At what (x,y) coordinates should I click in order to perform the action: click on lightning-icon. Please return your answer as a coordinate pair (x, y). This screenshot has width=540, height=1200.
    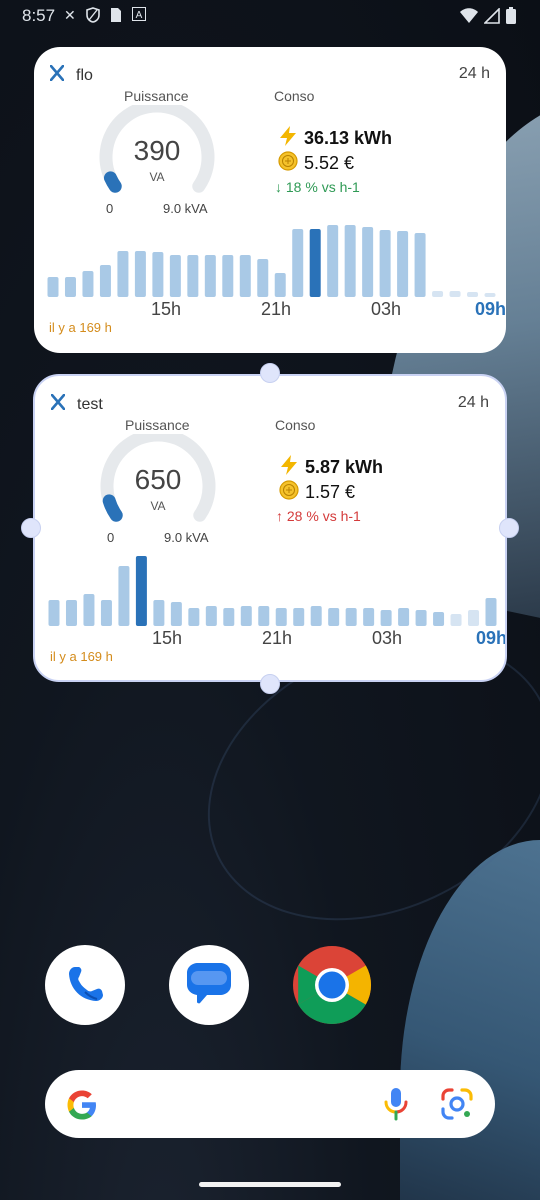
    Looking at the image, I should click on (289, 467).